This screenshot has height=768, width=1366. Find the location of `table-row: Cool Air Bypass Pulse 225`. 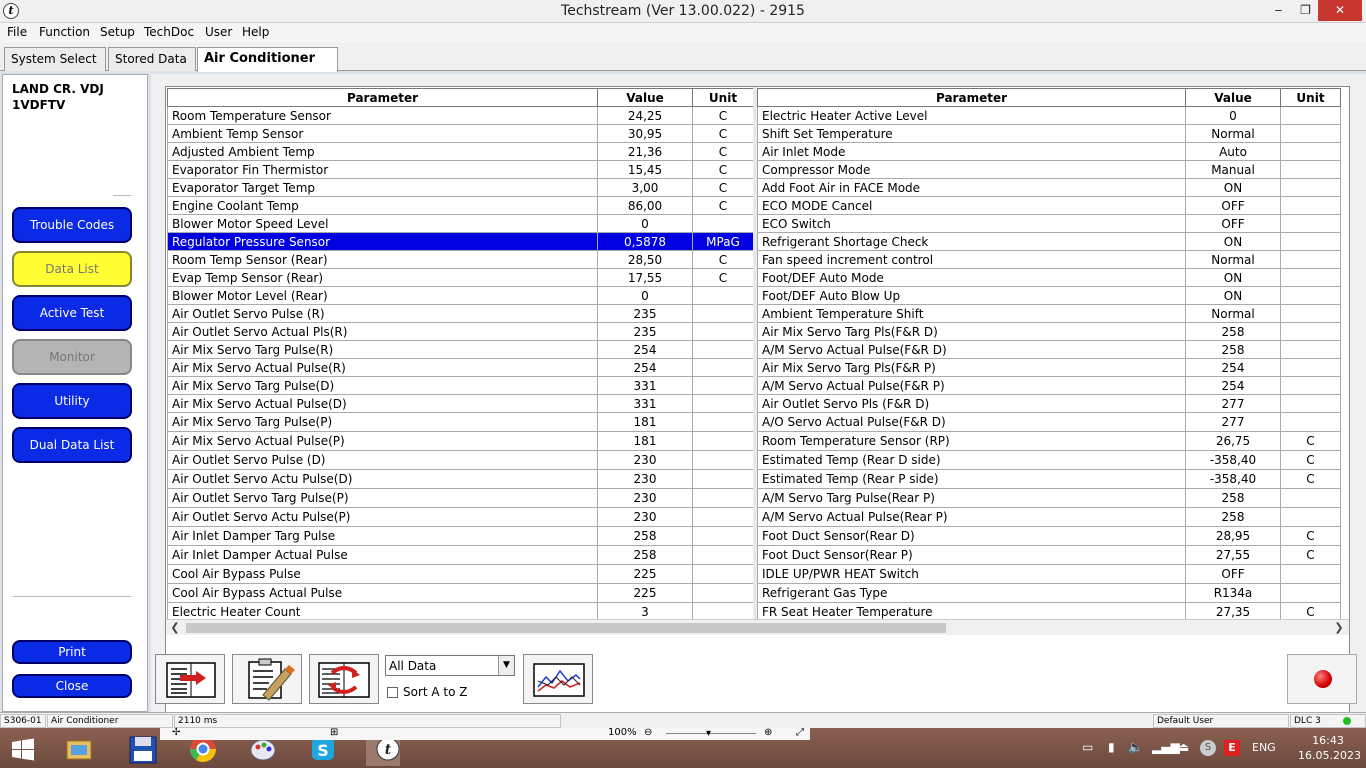

table-row: Cool Air Bypass Pulse 225 is located at coordinates (460, 574).